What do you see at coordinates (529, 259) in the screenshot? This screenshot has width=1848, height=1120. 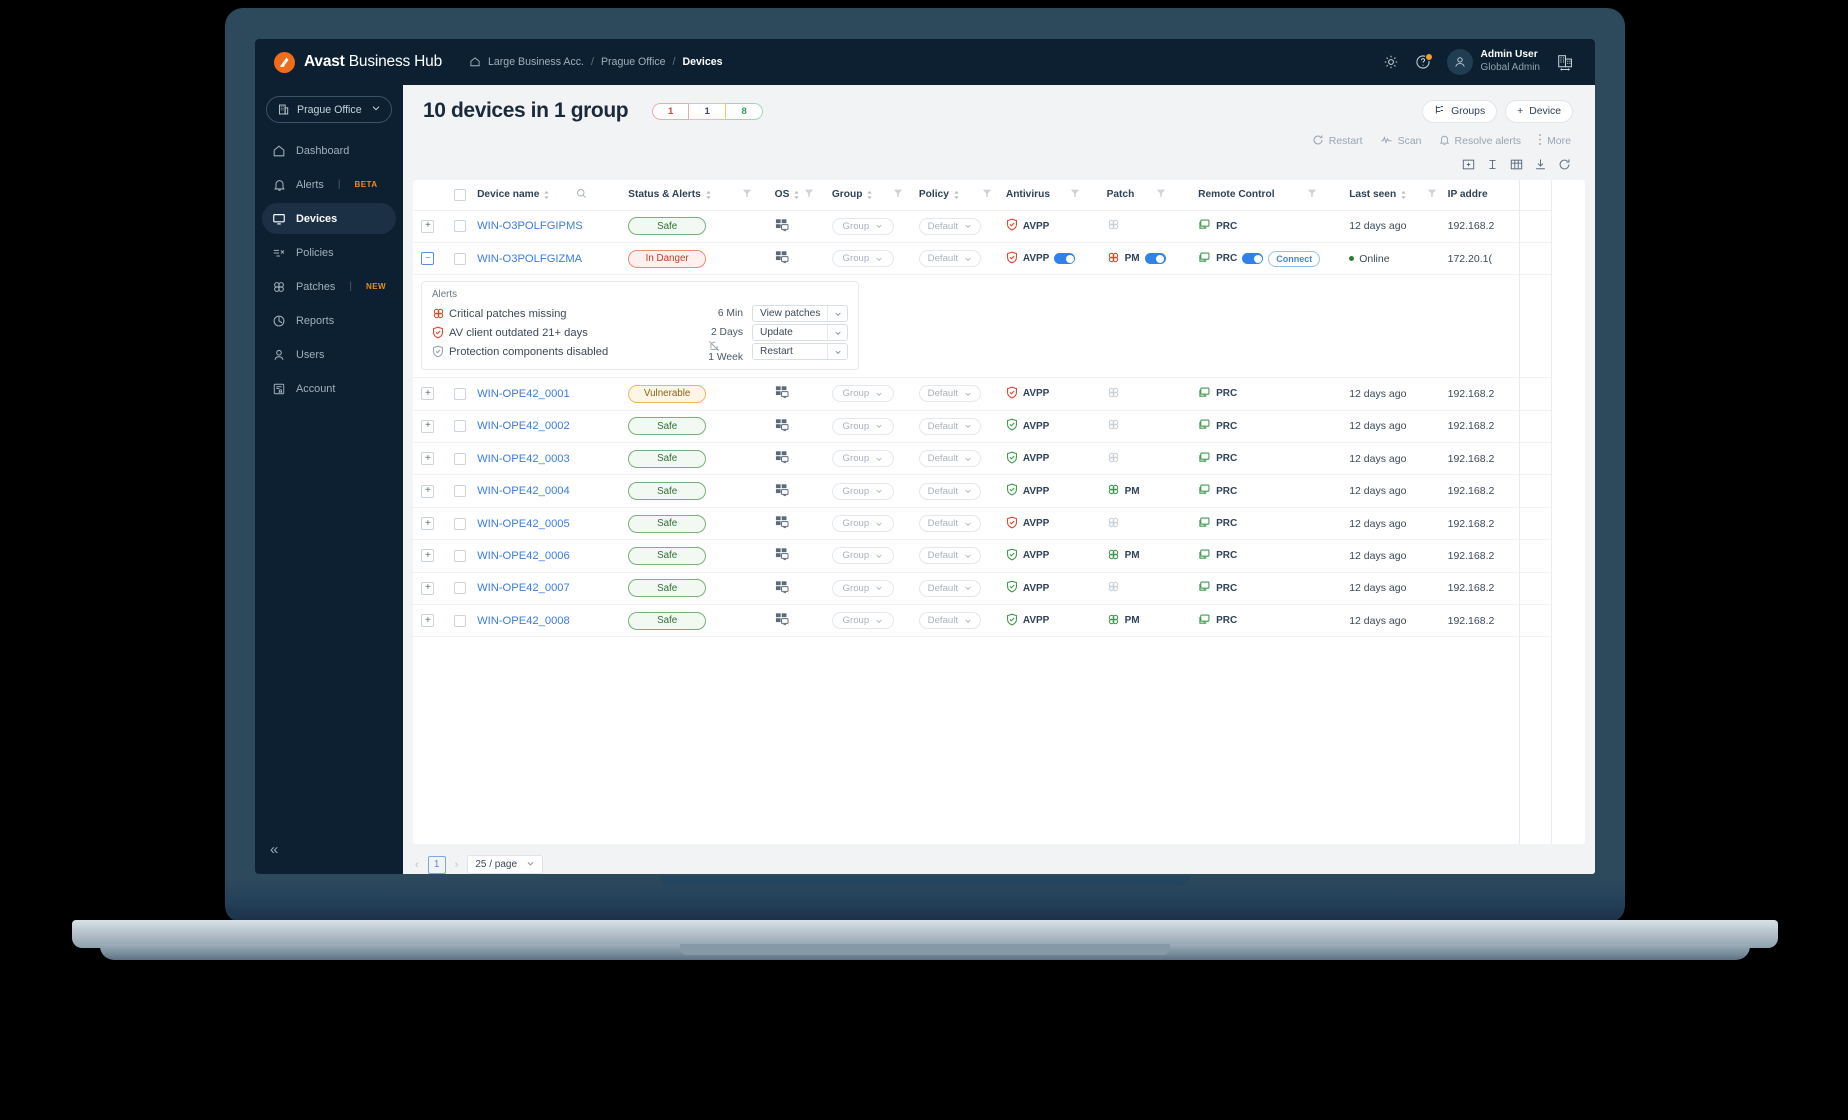 I see `device-name-link: WIN-O3POLFGIZMA` at bounding box center [529, 259].